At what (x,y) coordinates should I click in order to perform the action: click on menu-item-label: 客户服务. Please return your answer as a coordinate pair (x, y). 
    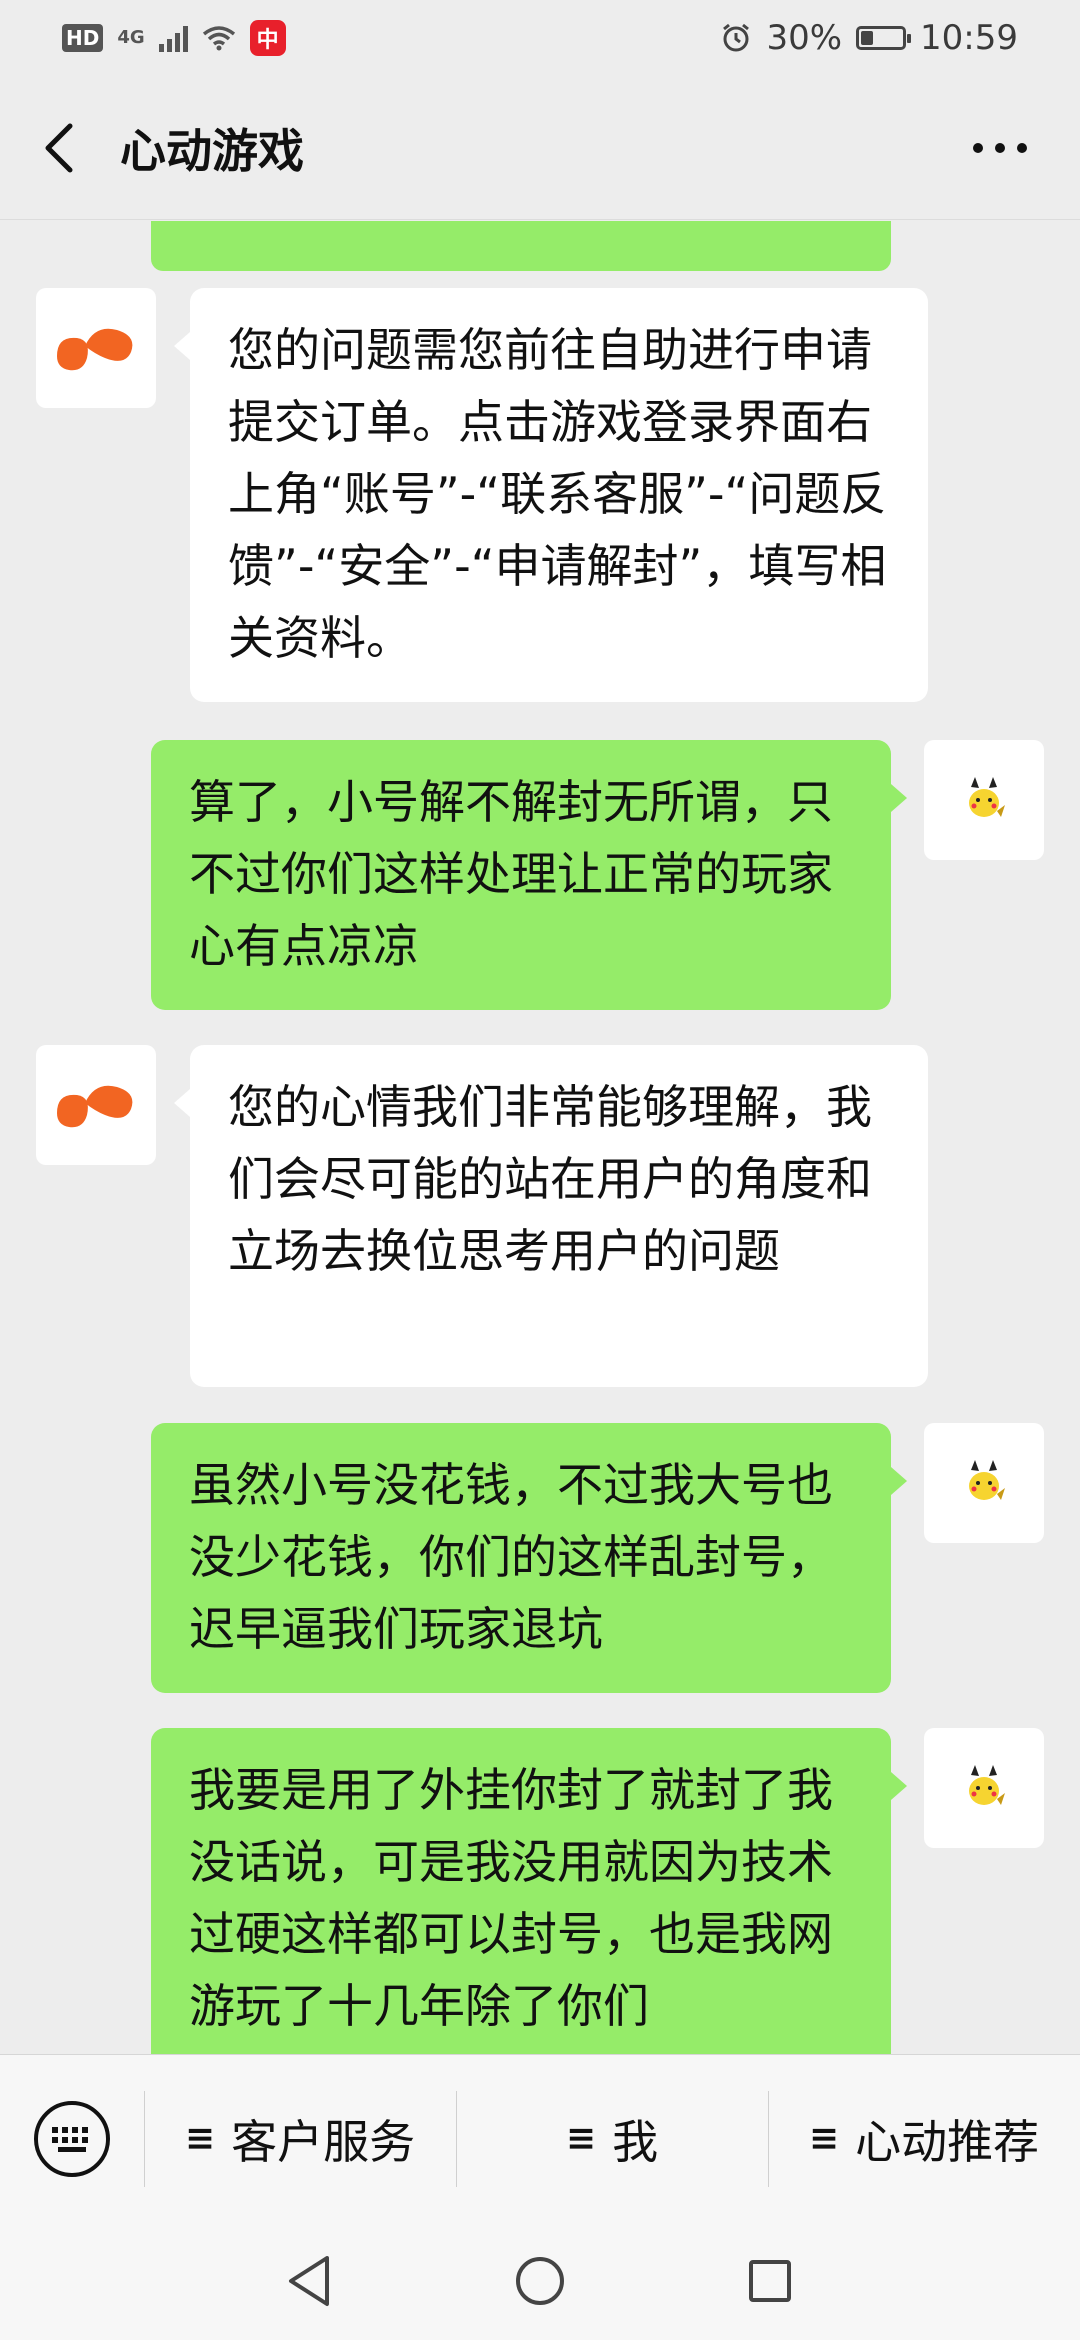
    Looking at the image, I should click on (323, 2141).